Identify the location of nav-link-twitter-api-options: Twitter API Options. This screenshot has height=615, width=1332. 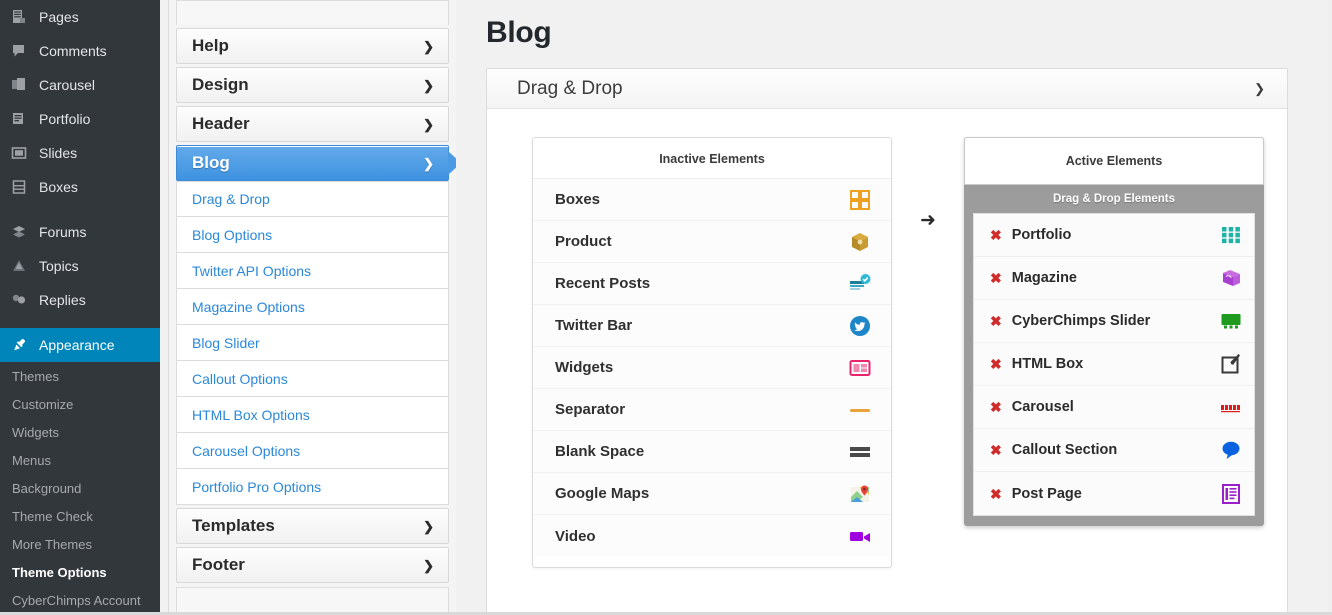
(312, 271).